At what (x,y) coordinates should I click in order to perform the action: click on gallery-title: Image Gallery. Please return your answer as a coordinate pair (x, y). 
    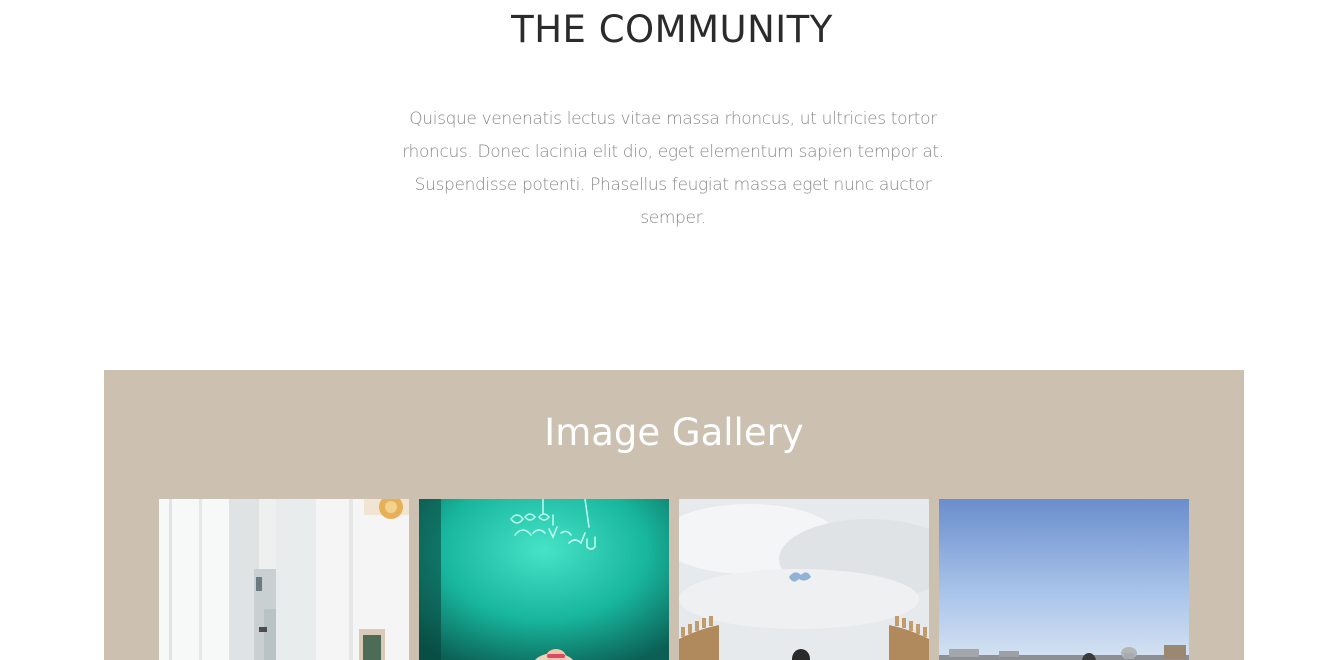
    Looking at the image, I should click on (674, 432).